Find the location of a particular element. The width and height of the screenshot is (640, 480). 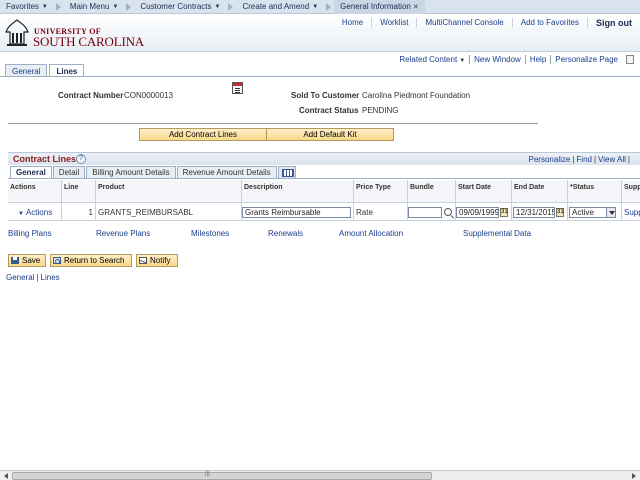

bottom-general-link: General is located at coordinates (20, 277).